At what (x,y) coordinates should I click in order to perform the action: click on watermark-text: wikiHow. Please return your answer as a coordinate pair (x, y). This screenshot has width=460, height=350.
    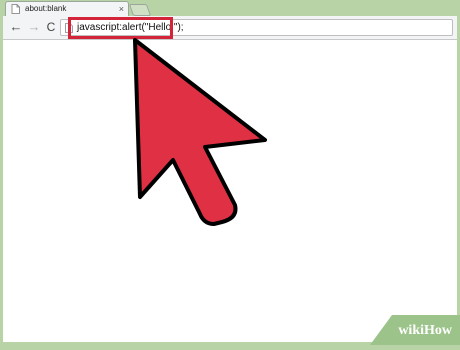
    Looking at the image, I should click on (425, 330).